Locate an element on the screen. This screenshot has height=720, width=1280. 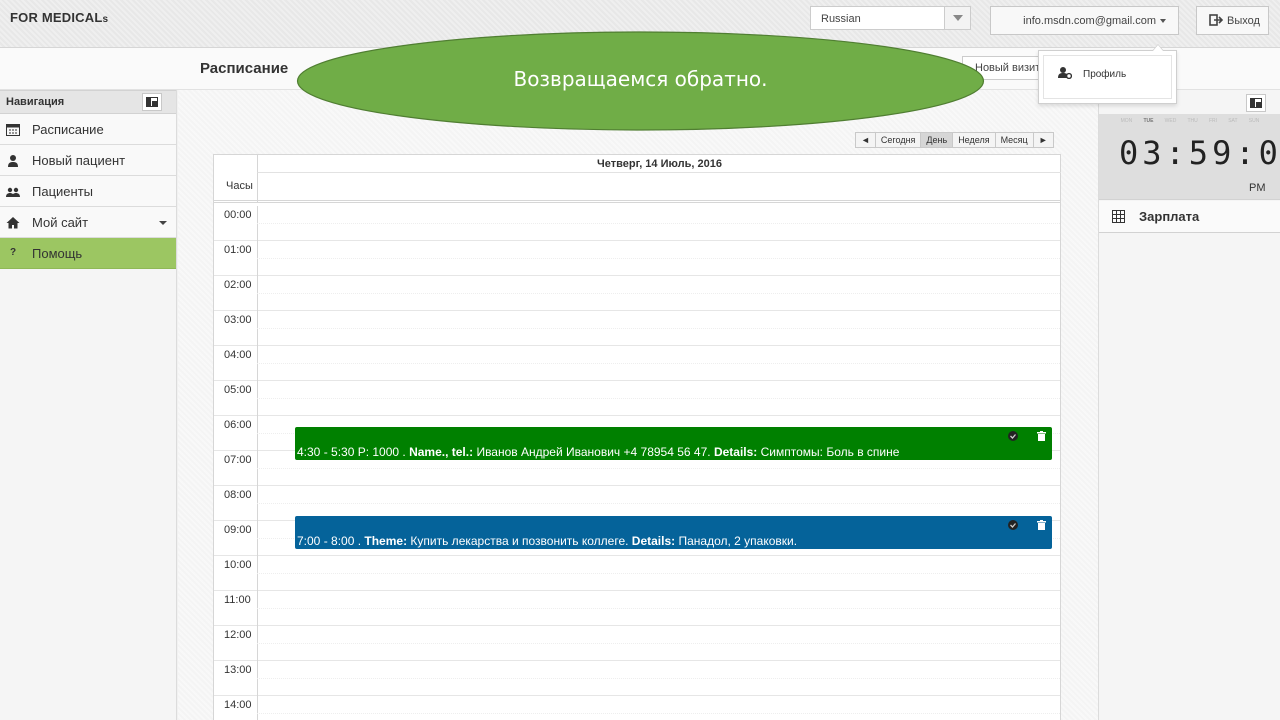
hour-row: 01:00 is located at coordinates (637, 258).